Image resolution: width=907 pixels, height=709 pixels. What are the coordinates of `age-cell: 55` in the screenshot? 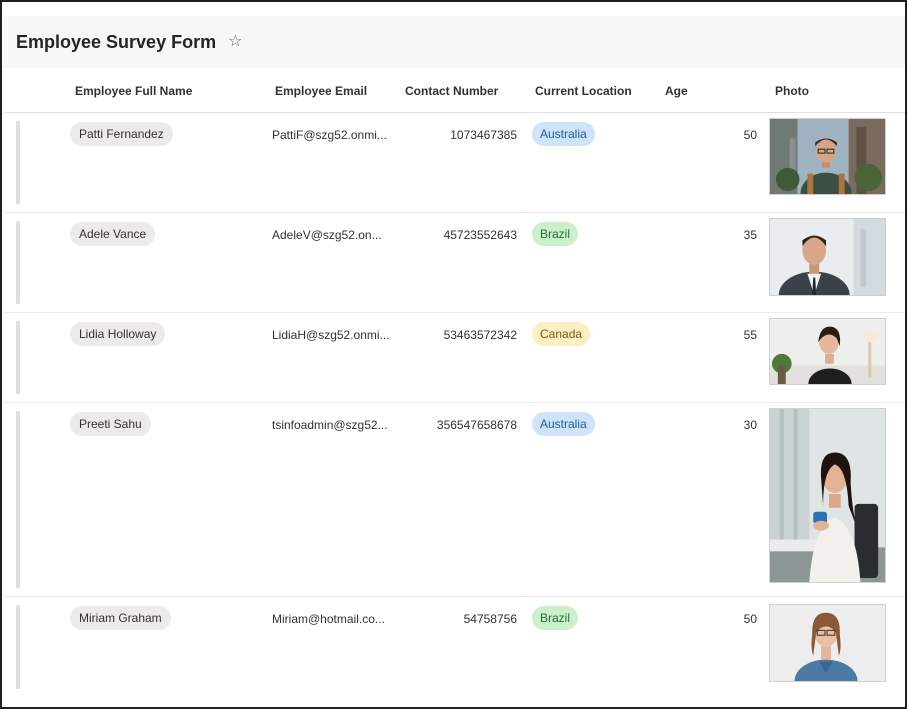 It's located at (750, 335).